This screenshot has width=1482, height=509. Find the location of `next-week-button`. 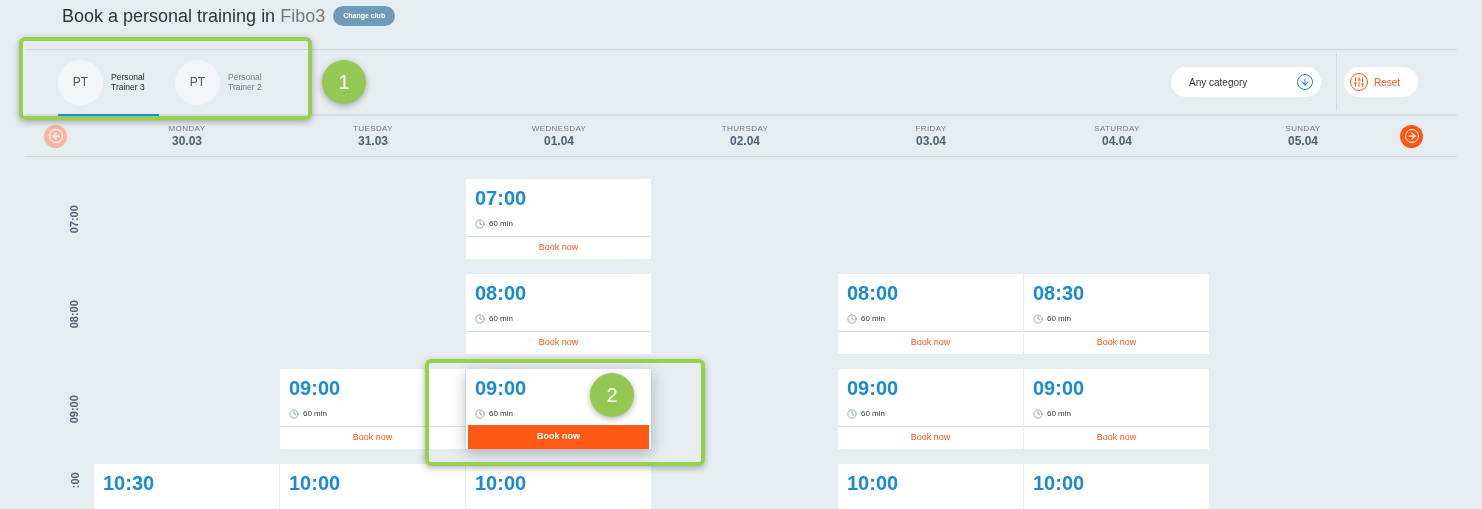

next-week-button is located at coordinates (1411, 136).